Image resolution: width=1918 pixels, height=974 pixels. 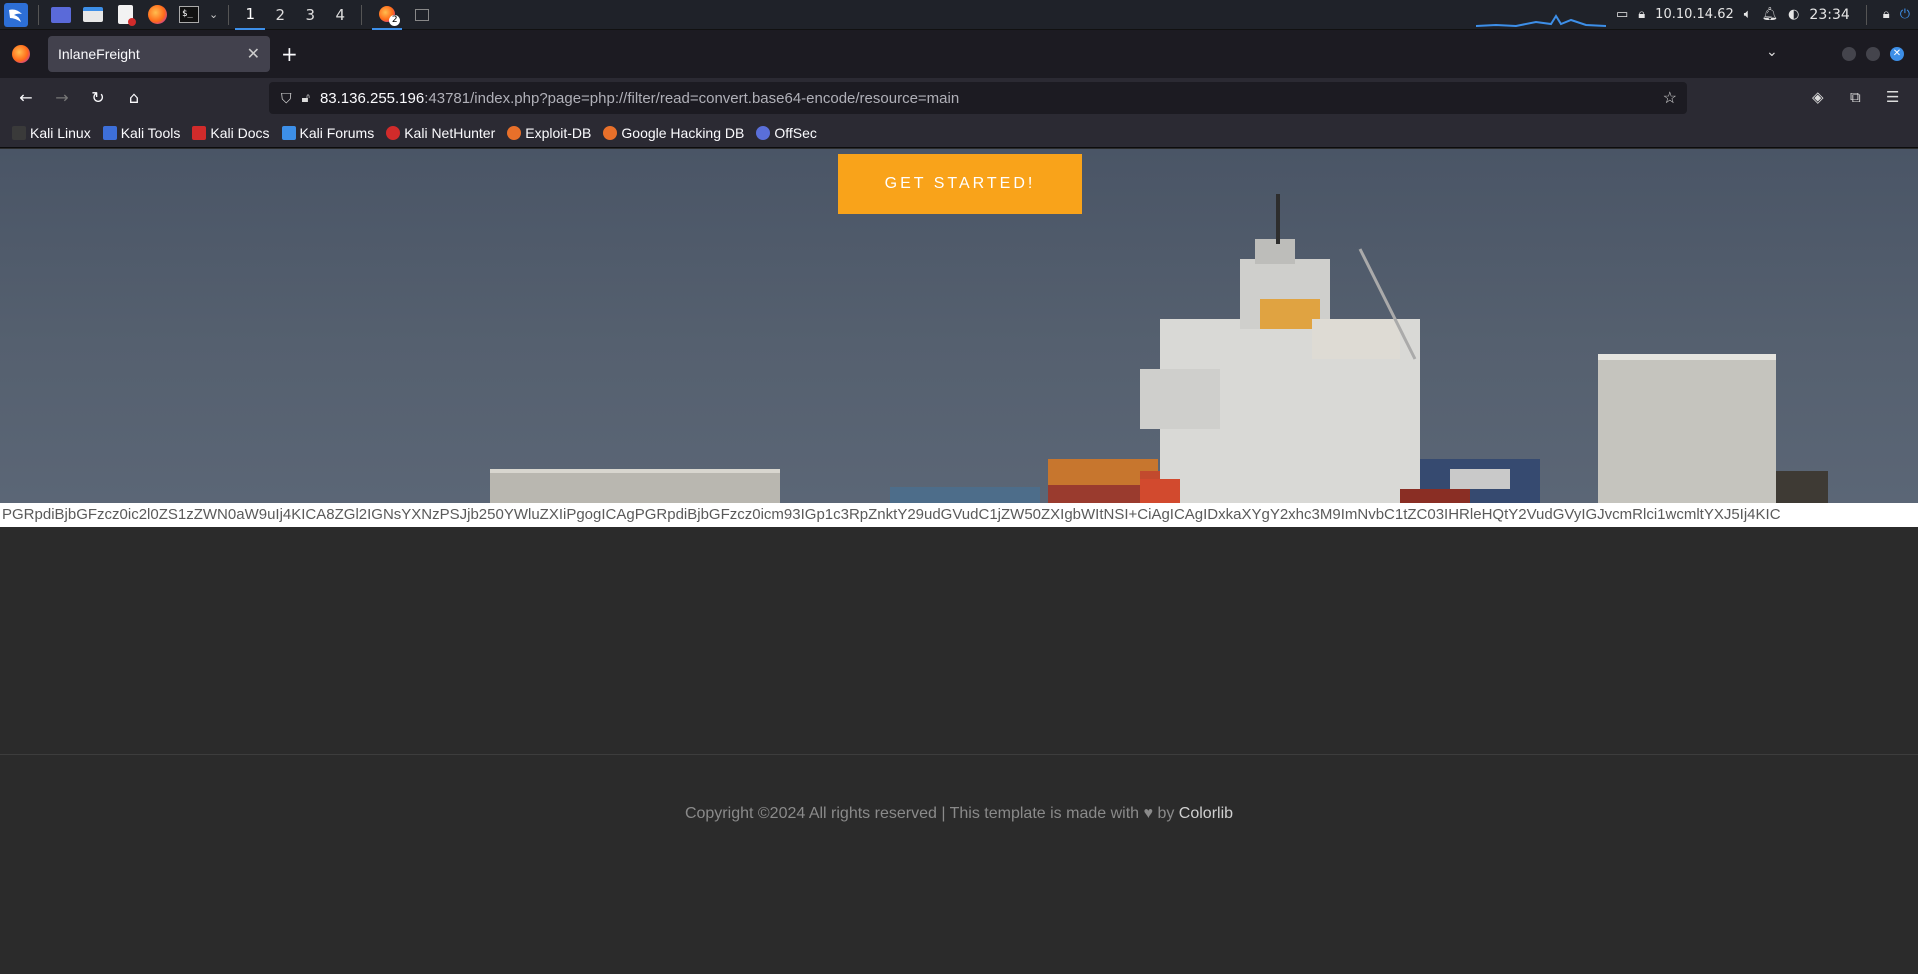 What do you see at coordinates (1855, 97) in the screenshot?
I see `extensions-icon: ⧉` at bounding box center [1855, 97].